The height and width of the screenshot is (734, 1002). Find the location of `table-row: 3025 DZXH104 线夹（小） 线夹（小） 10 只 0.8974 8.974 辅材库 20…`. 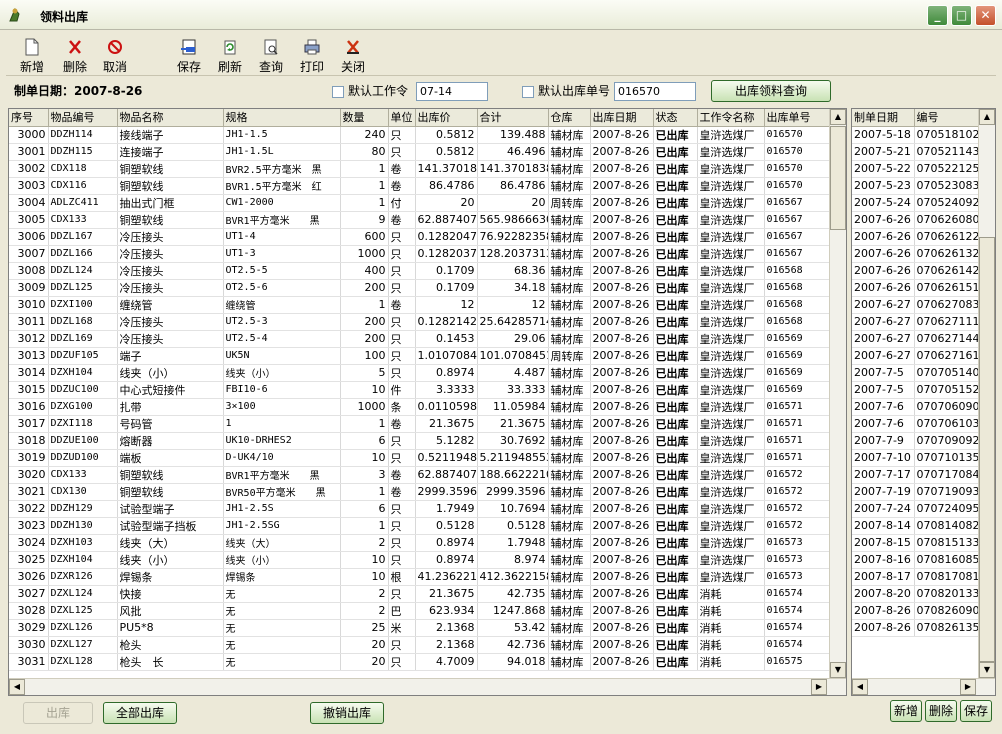

table-row: 3025 DZXH104 线夹（小） 线夹（小） 10 只 0.8974 8.974 辅材库 20… is located at coordinates (420, 560).